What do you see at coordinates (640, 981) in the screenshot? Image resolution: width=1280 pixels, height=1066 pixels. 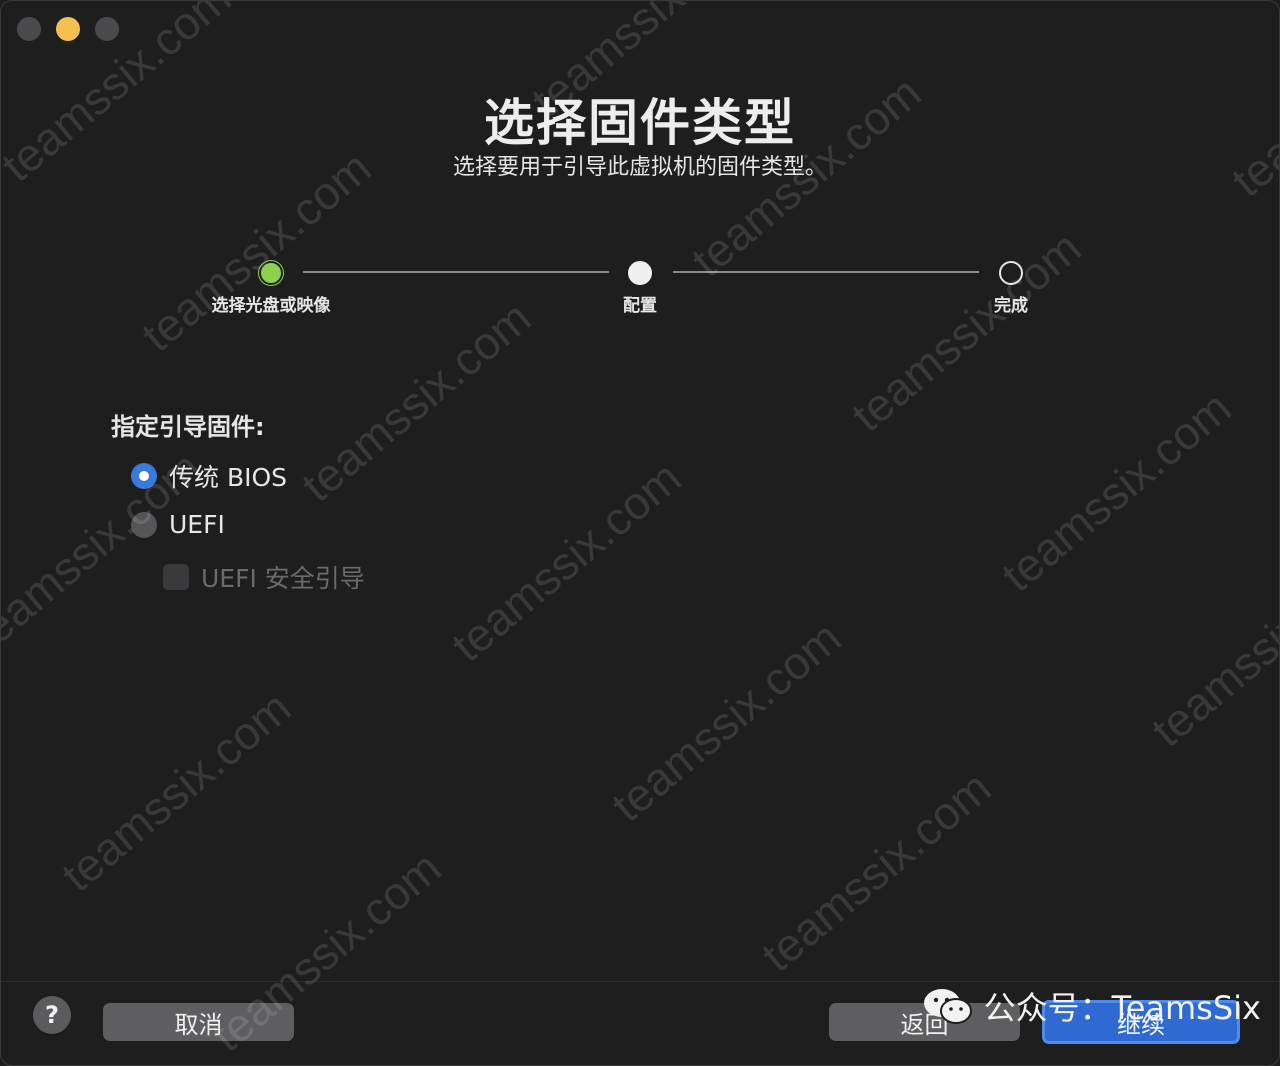 I see `footer-divider` at bounding box center [640, 981].